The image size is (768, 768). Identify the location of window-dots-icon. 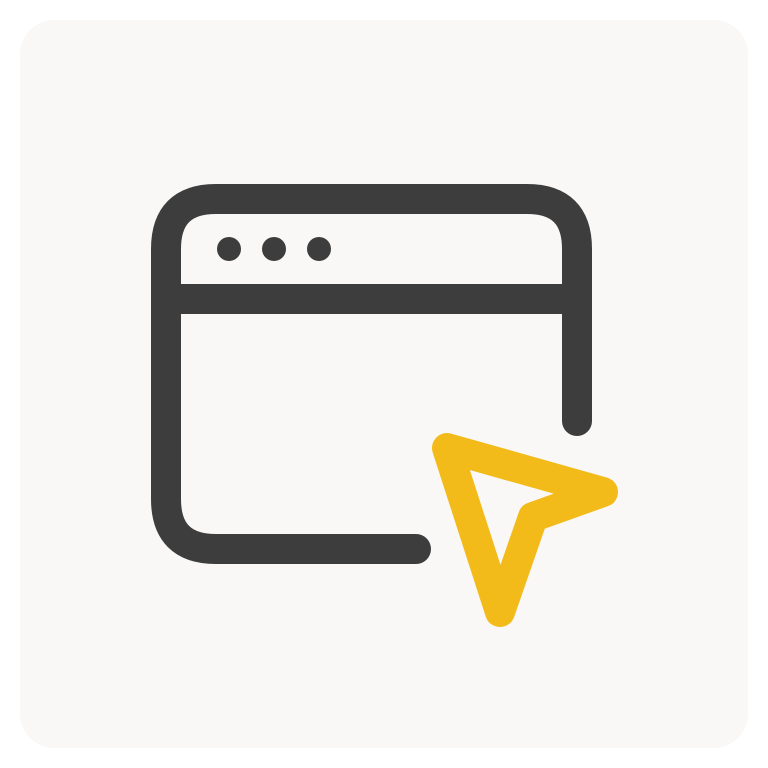
(274, 249).